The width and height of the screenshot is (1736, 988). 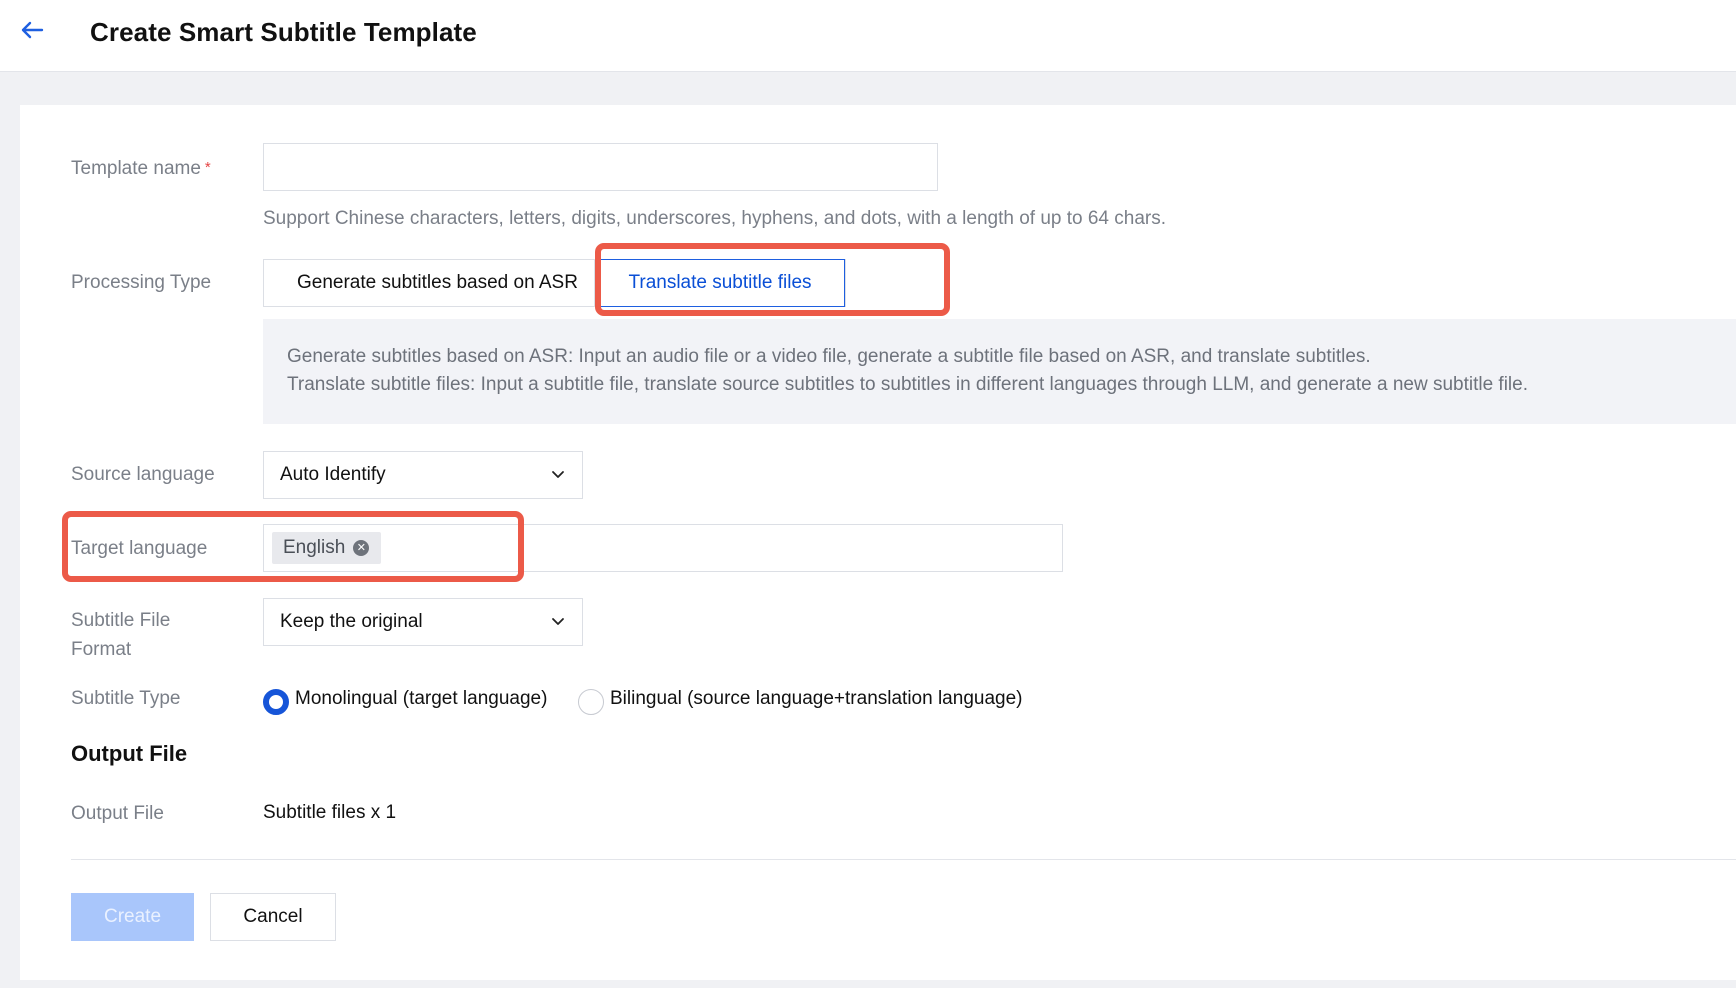 I want to click on page-header: Create Smart Subtitle Template, so click(x=868, y=36).